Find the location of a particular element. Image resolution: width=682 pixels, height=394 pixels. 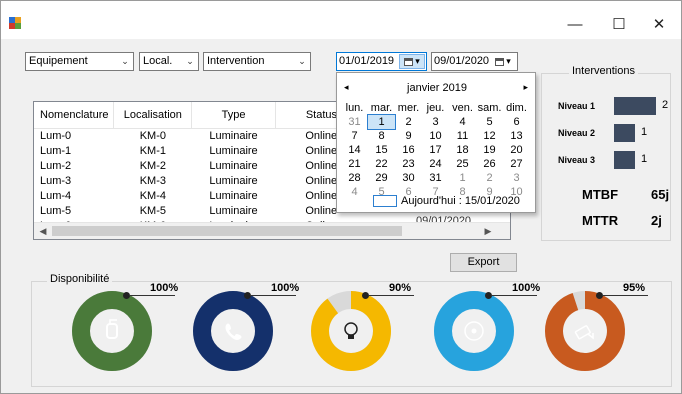

phone-icon is located at coordinates (233, 331).